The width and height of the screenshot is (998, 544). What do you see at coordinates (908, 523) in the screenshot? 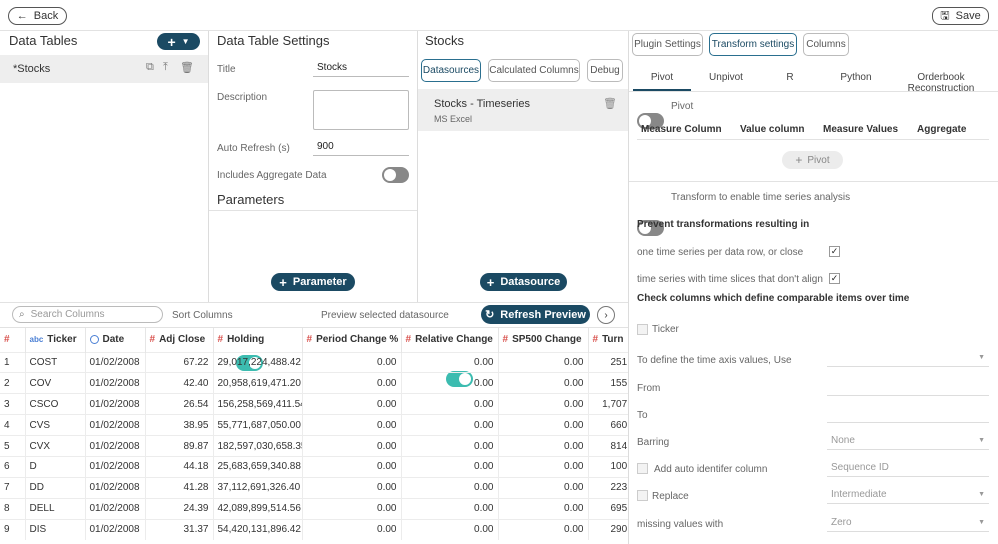
I see `missing-dropdown: Zero ▼` at bounding box center [908, 523].